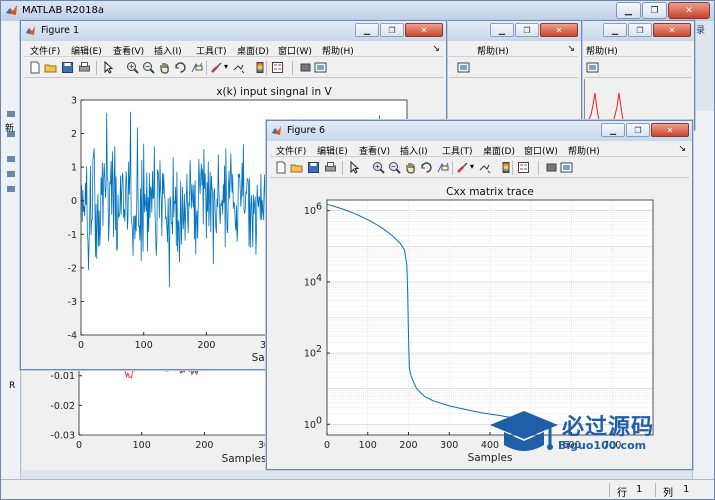 The width and height of the screenshot is (715, 500). I want to click on row-label: 行, so click(622, 493).